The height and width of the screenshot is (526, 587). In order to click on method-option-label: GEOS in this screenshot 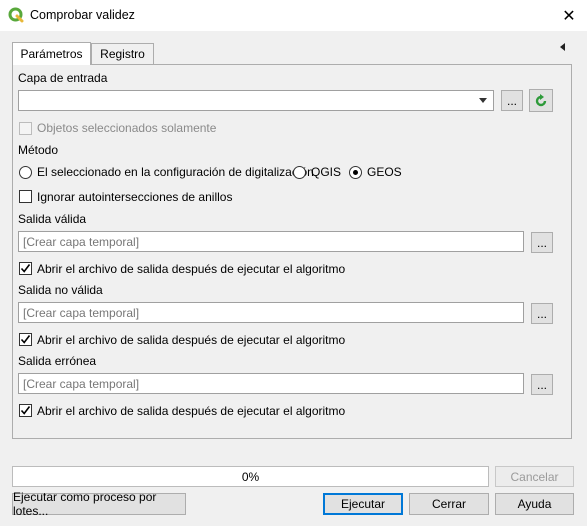, I will do `click(384, 172)`.